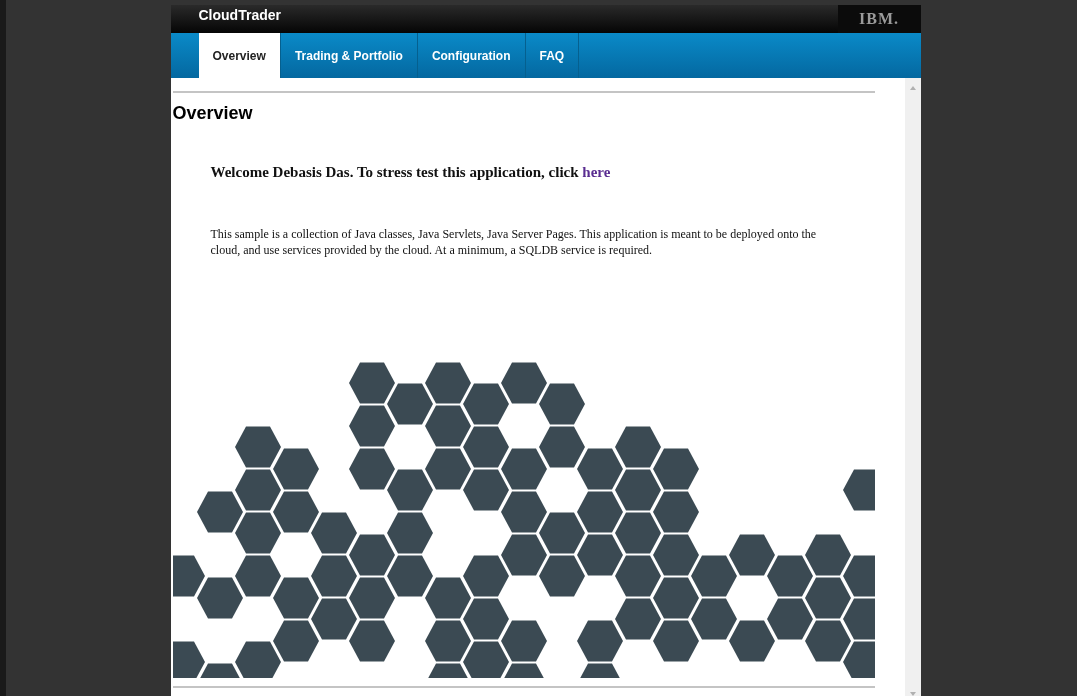 The width and height of the screenshot is (1077, 696). I want to click on welcome-text: Welcome Debasis Das. To stress test this application, click here, so click(411, 172).